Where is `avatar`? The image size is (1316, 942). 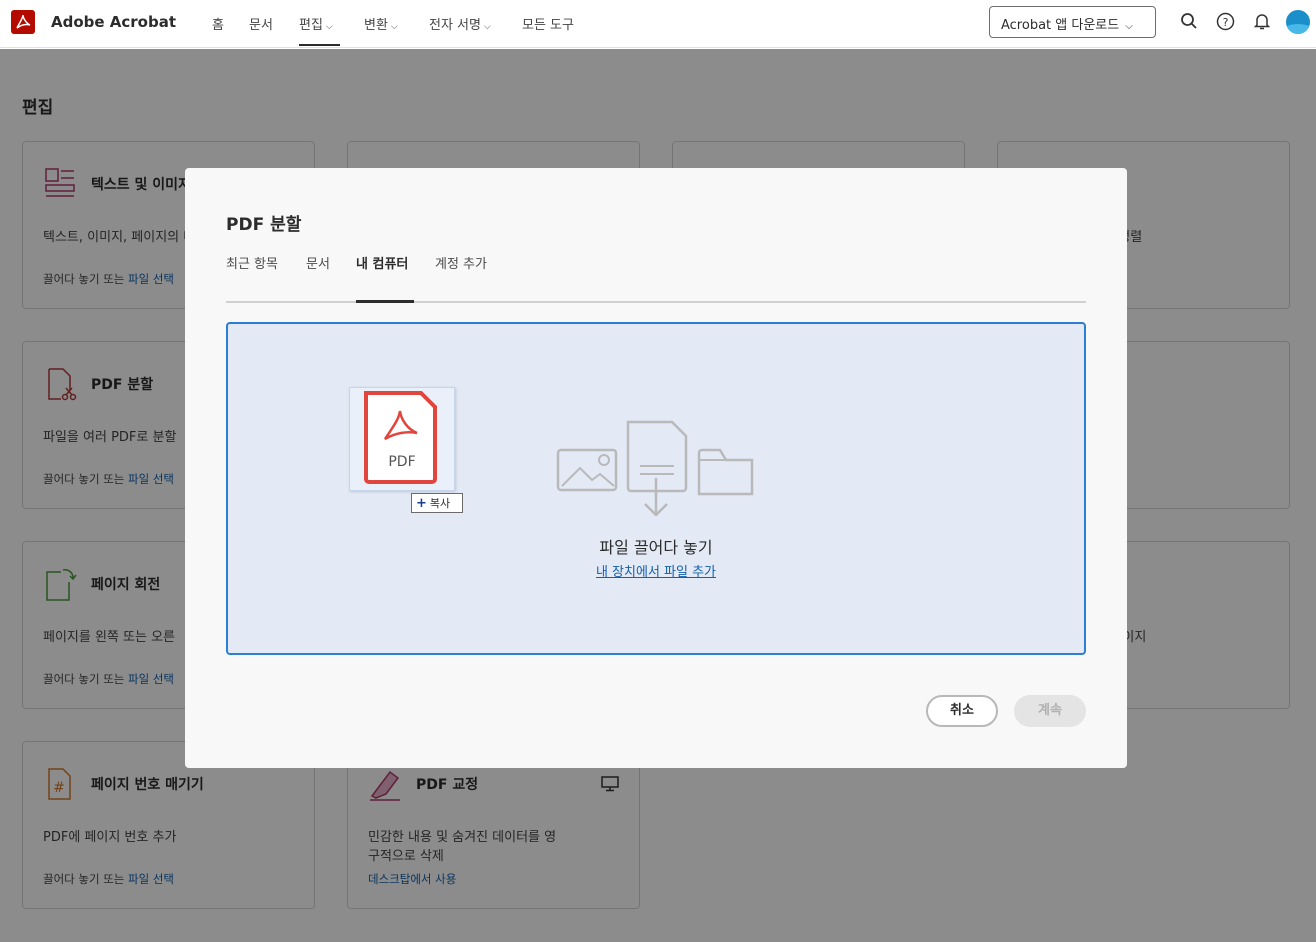 avatar is located at coordinates (1298, 22).